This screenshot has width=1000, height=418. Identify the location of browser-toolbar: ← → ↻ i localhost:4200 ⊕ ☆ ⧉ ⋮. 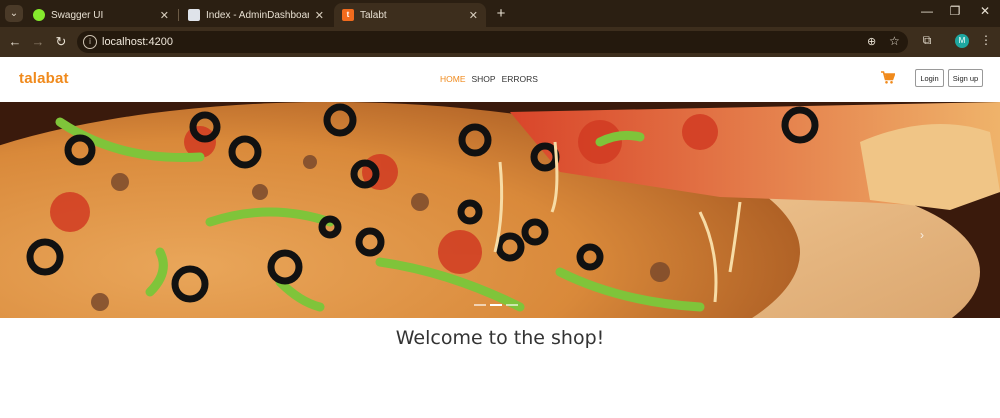
(500, 42).